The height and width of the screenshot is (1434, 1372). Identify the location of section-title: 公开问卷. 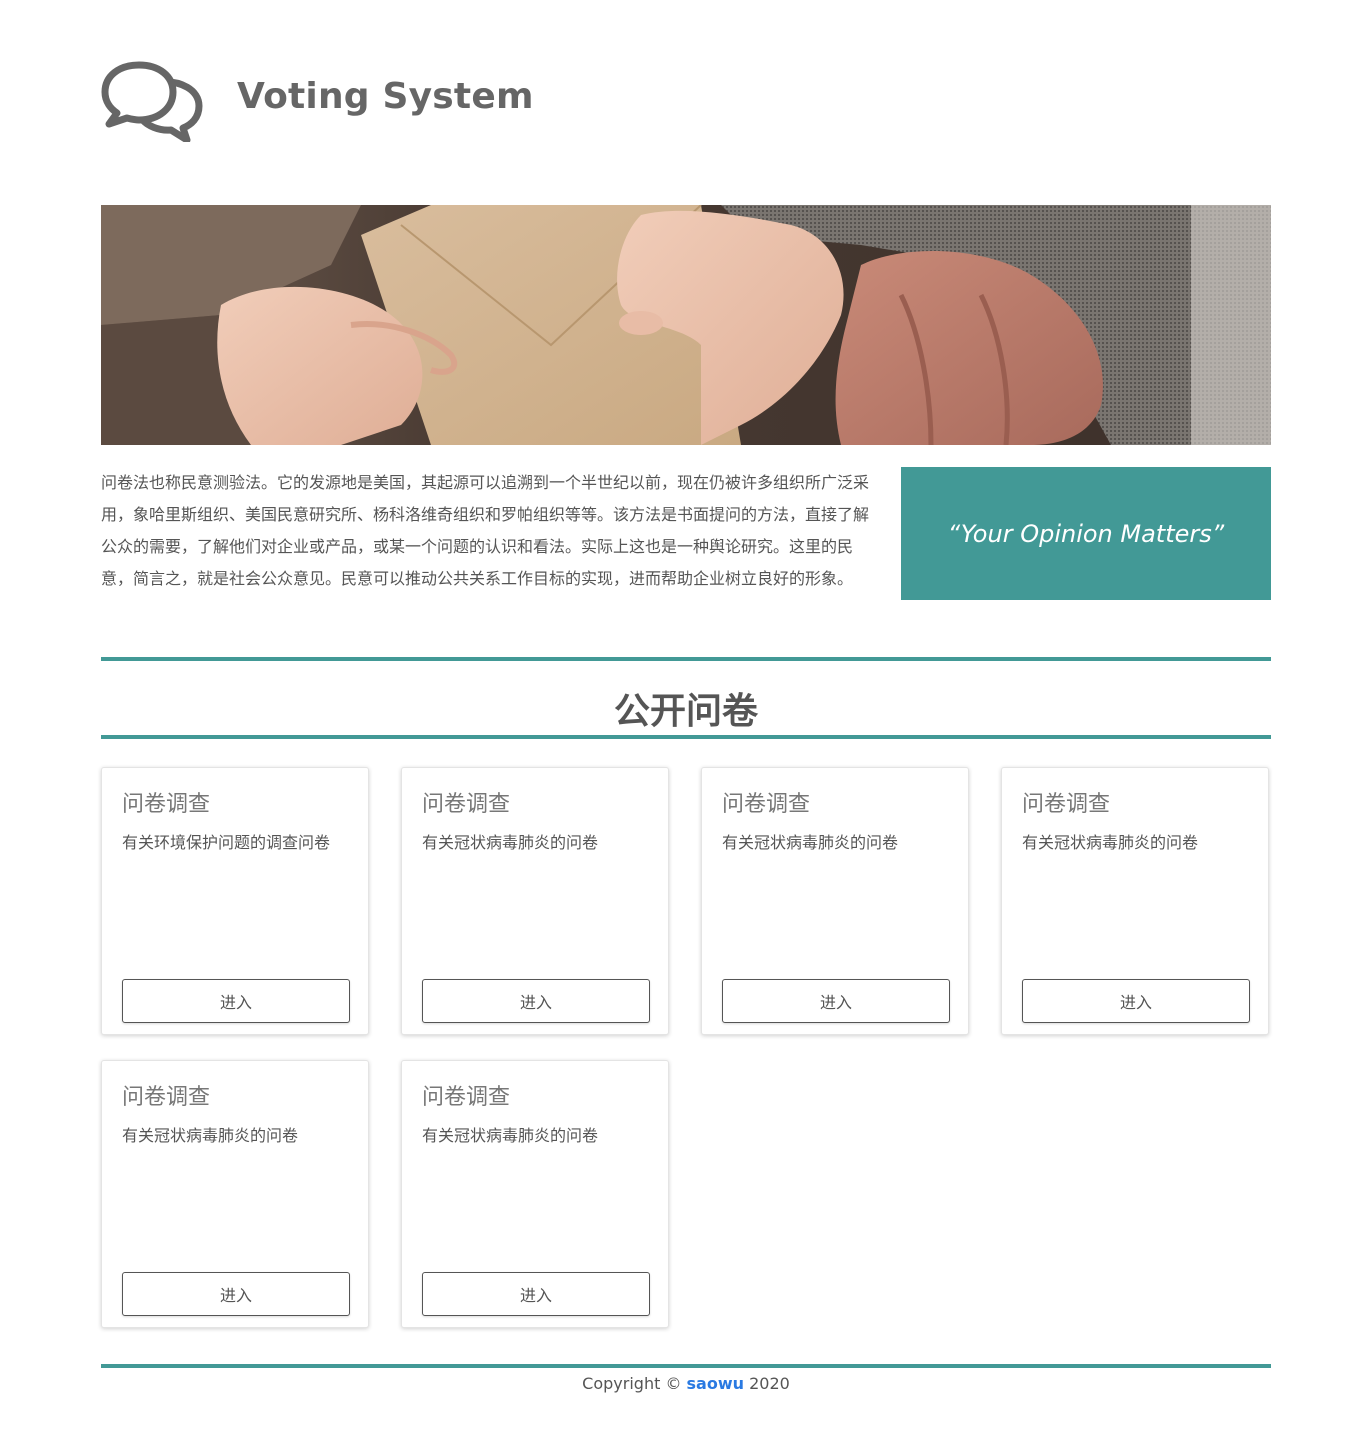
(685, 711).